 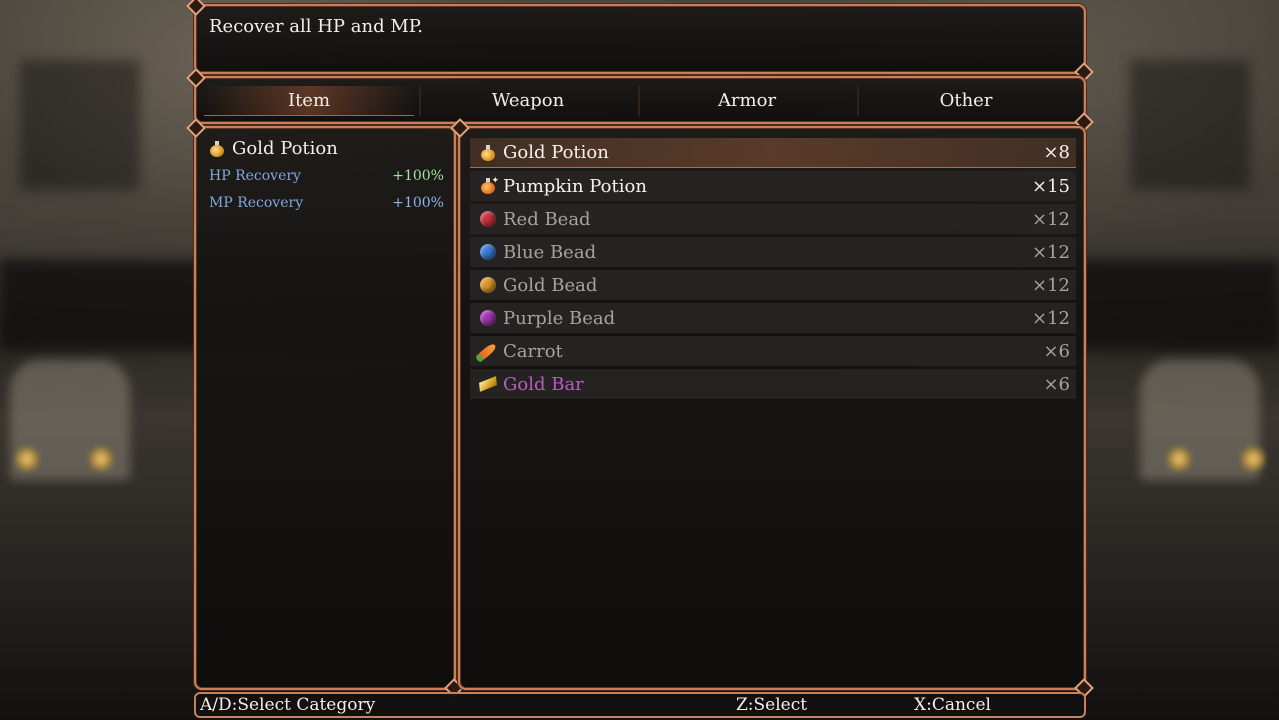 I want to click on help-text: Recover all HP and MP., so click(x=316, y=26).